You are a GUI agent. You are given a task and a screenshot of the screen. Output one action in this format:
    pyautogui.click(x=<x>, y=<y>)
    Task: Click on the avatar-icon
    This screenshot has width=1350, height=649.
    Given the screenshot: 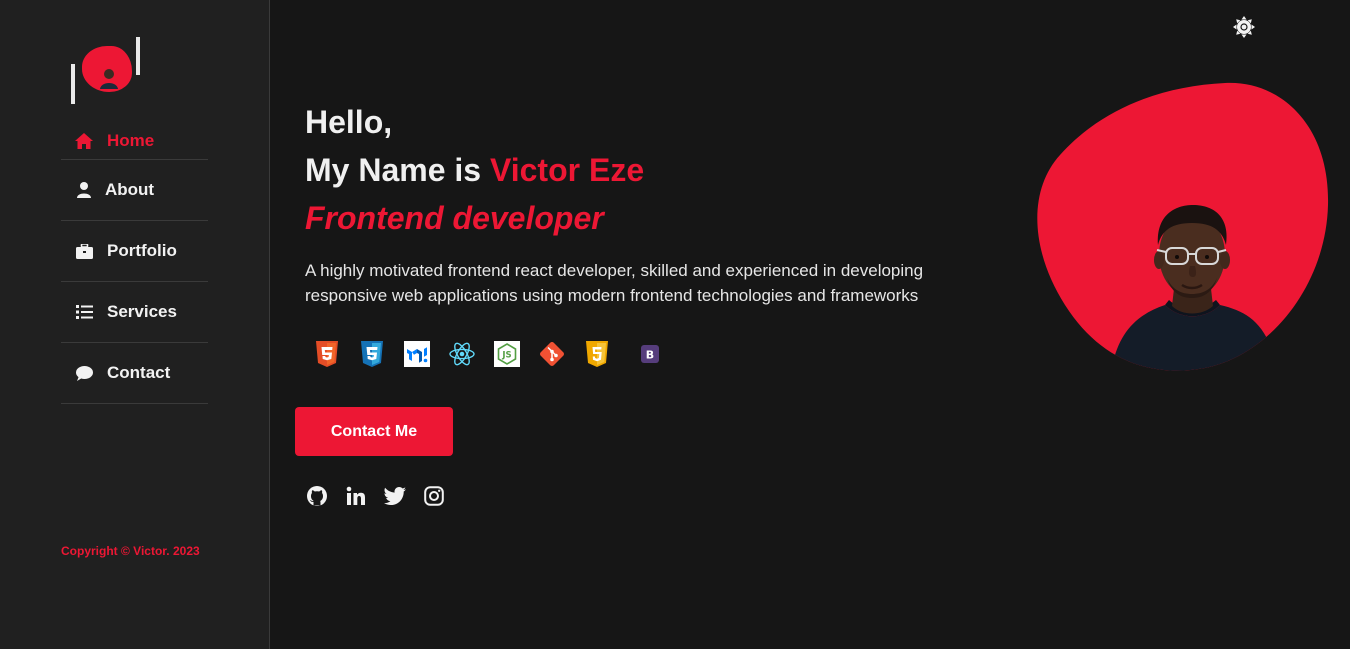 What is the action you would take?
    pyautogui.click(x=109, y=79)
    